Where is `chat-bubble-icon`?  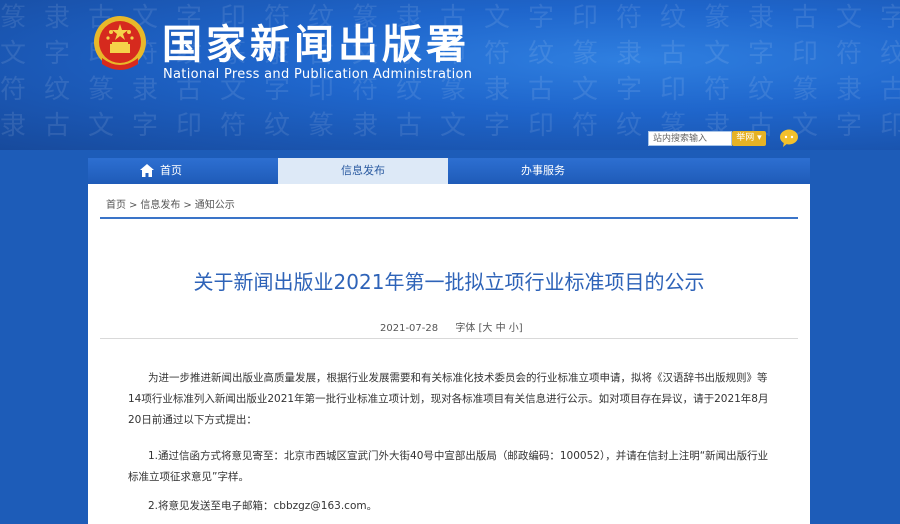
chat-bubble-icon is located at coordinates (789, 138).